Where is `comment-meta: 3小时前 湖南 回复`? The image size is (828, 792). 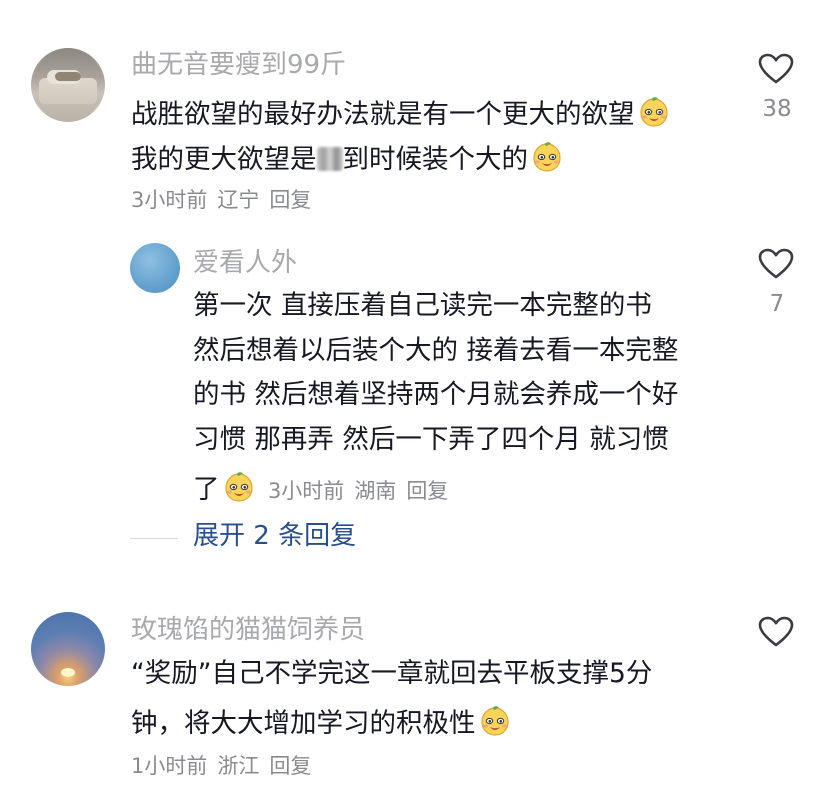 comment-meta: 3小时前 湖南 回复 is located at coordinates (363, 491).